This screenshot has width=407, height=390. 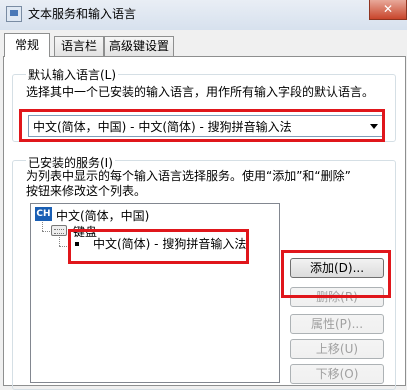 I want to click on default-language-description: 选择其中一个已安装的输入语言，用作所有输入字段的默认语言。, so click(x=200, y=92).